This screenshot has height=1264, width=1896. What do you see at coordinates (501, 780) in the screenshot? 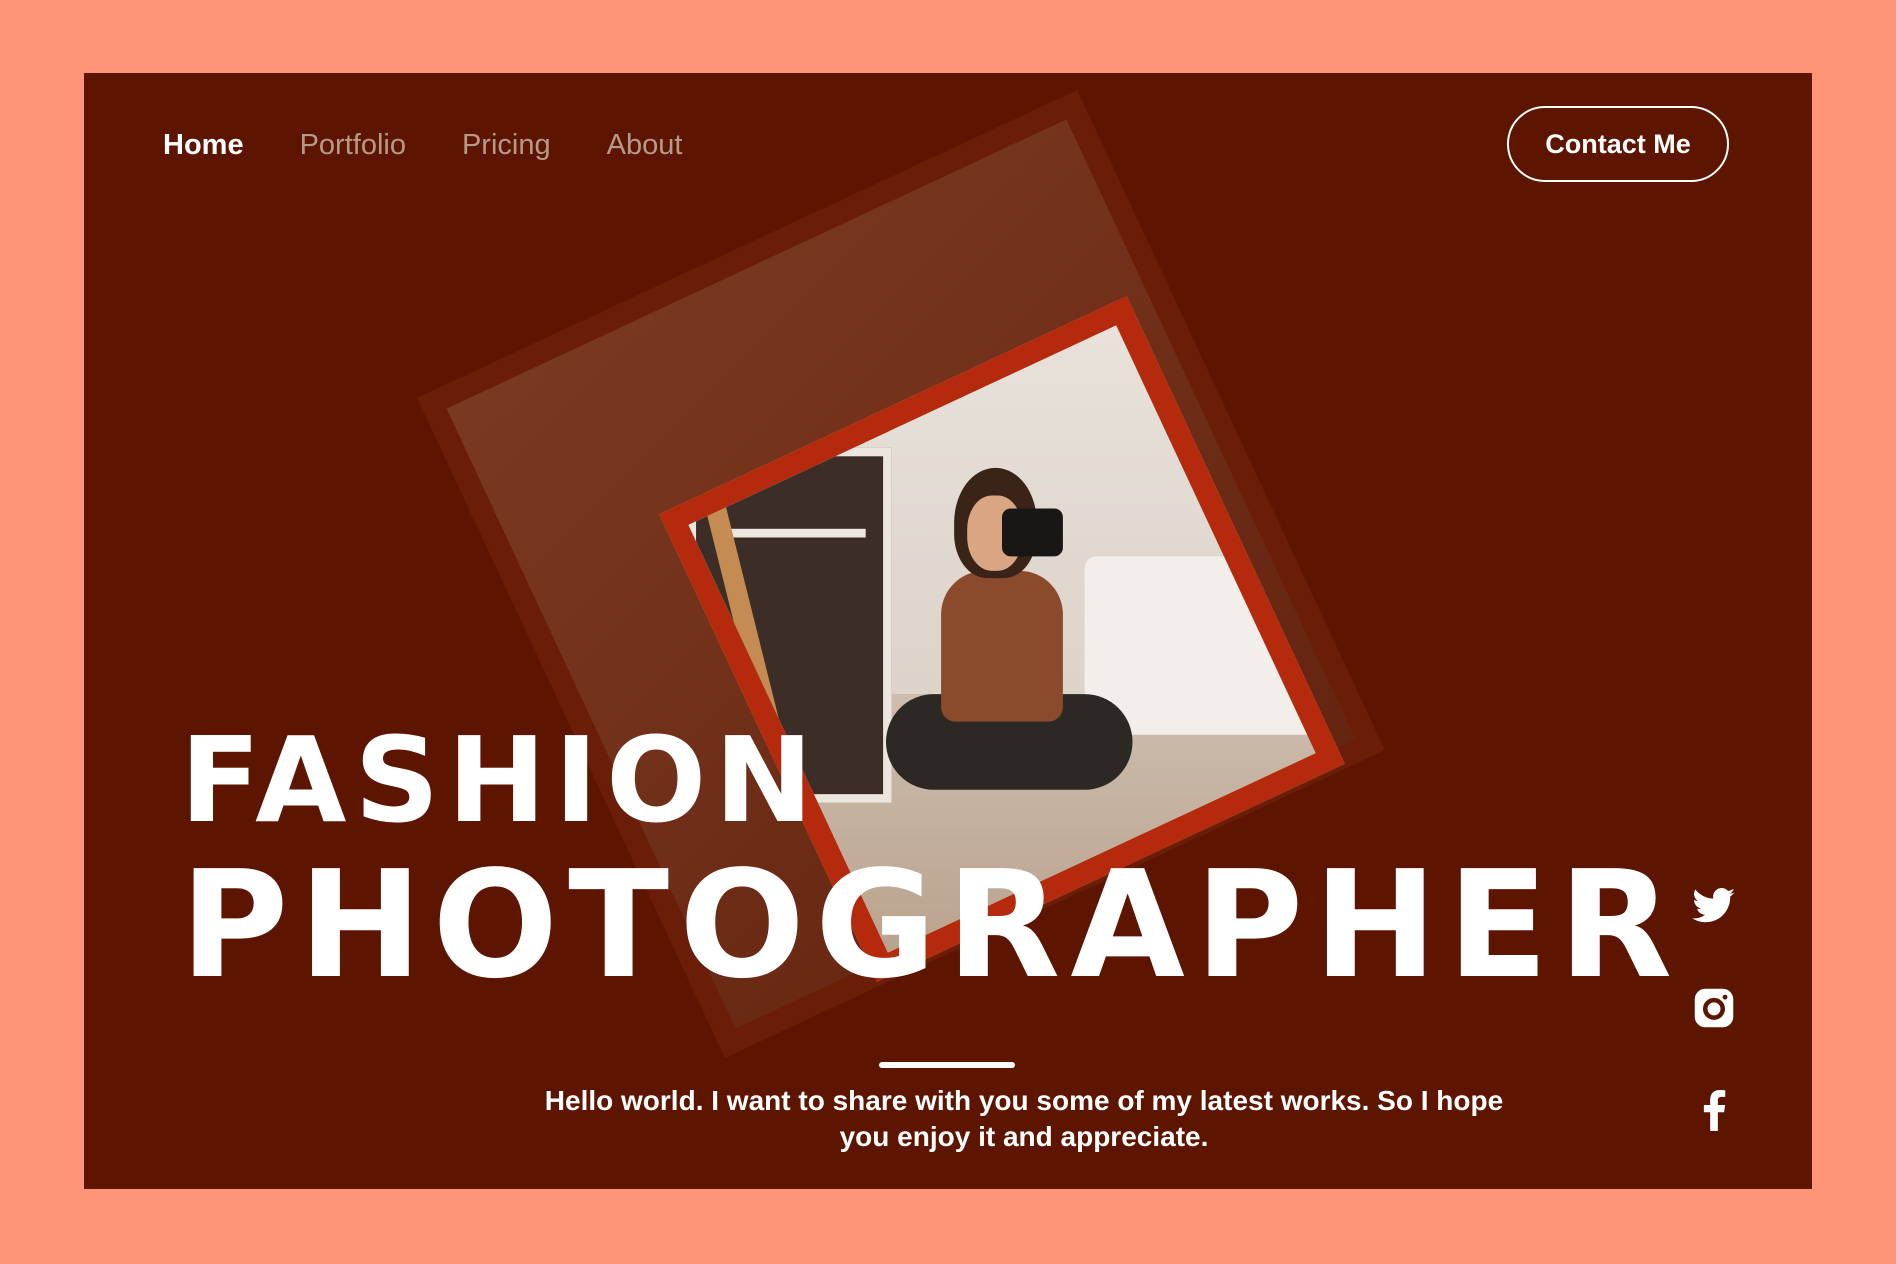
I see `hero-title-line1: FASHION` at bounding box center [501, 780].